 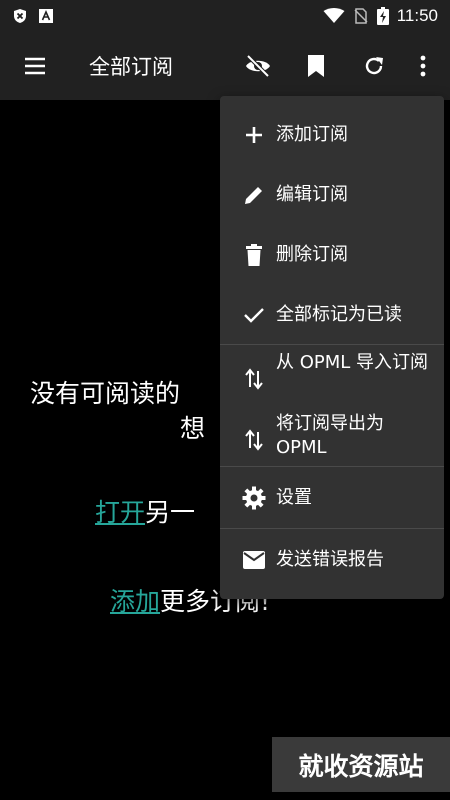 What do you see at coordinates (254, 135) in the screenshot?
I see `plus-icon` at bounding box center [254, 135].